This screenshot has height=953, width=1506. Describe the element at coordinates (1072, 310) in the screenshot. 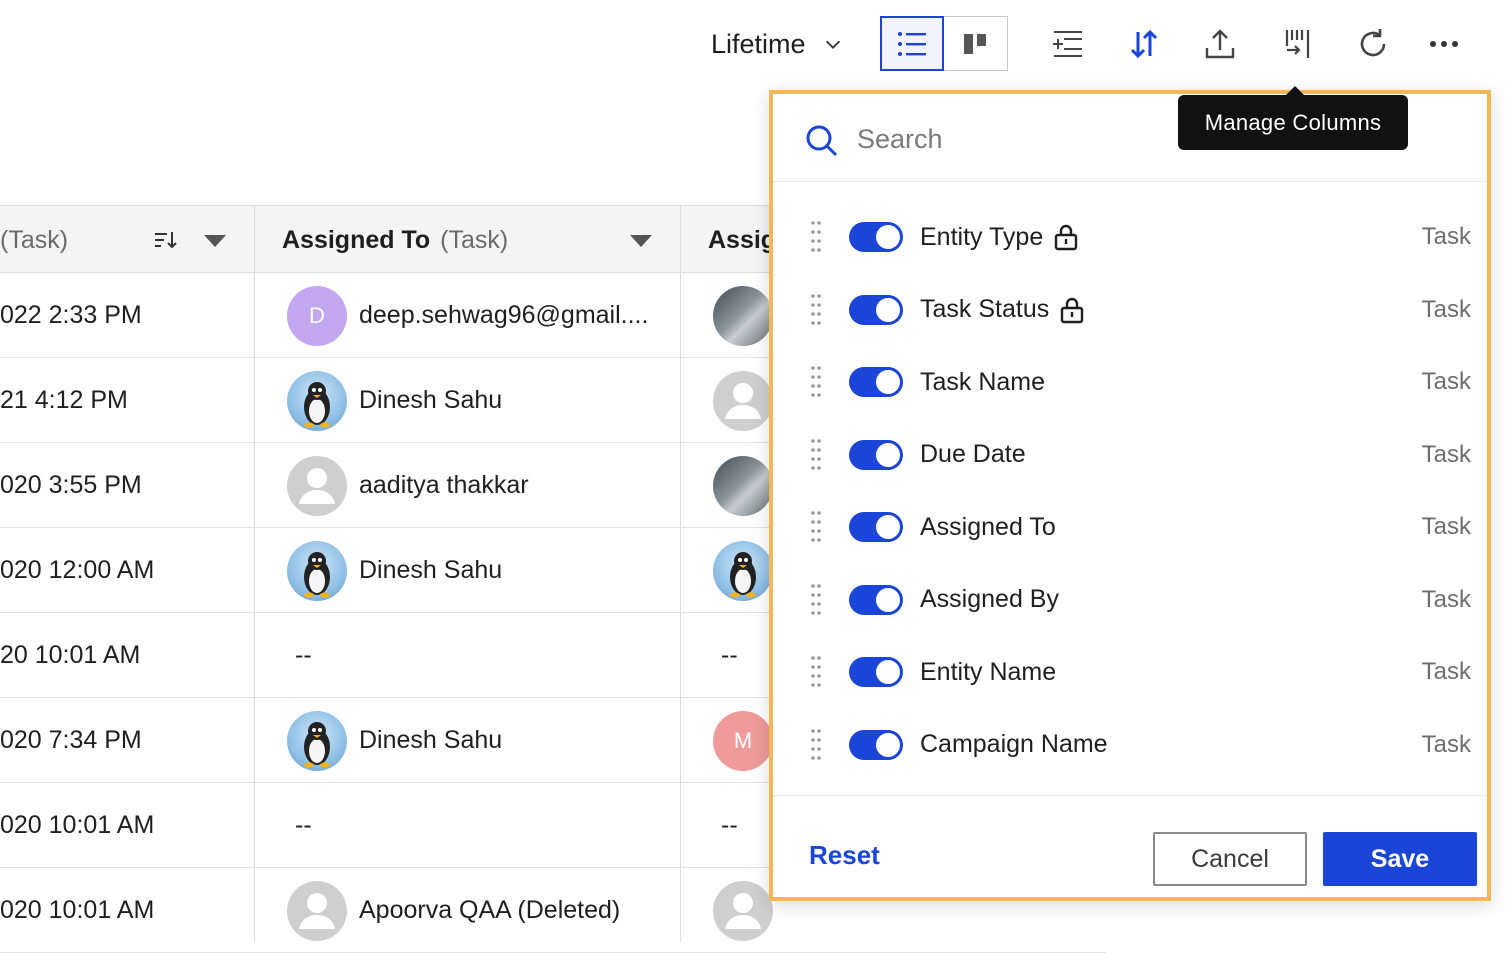

I see `lock-icon` at that location.